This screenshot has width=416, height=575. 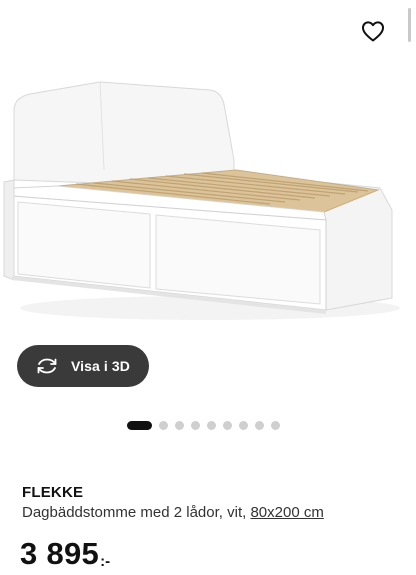 What do you see at coordinates (139, 425) in the screenshot?
I see `pagination-dot-active` at bounding box center [139, 425].